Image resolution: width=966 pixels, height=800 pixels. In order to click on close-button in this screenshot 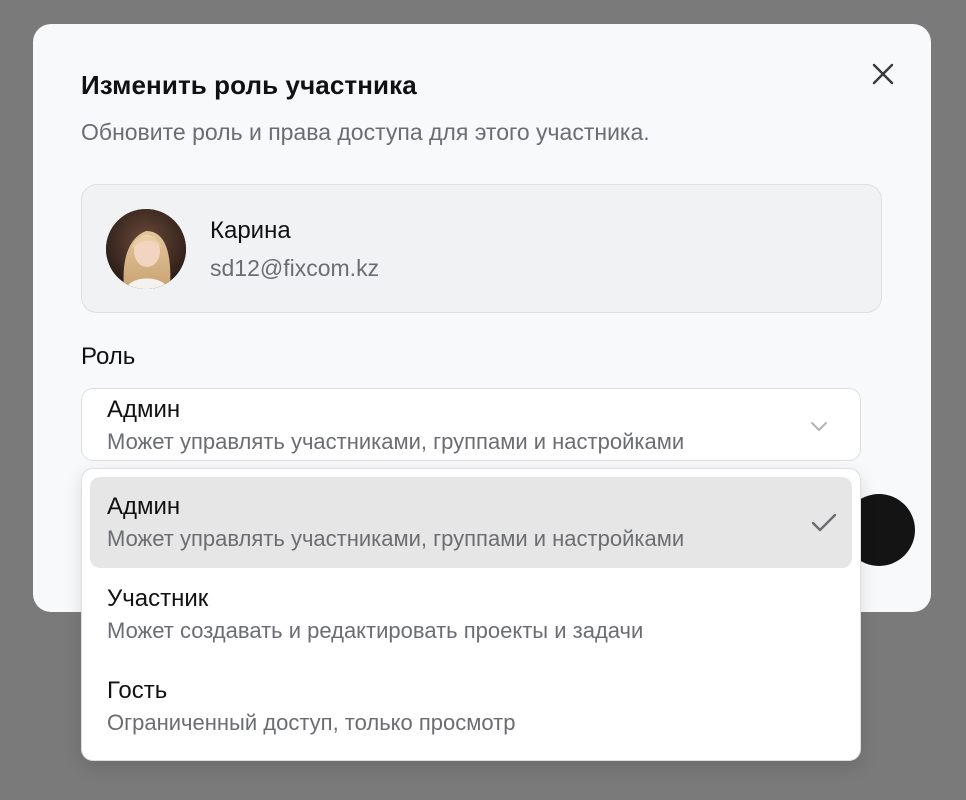, I will do `click(883, 74)`.